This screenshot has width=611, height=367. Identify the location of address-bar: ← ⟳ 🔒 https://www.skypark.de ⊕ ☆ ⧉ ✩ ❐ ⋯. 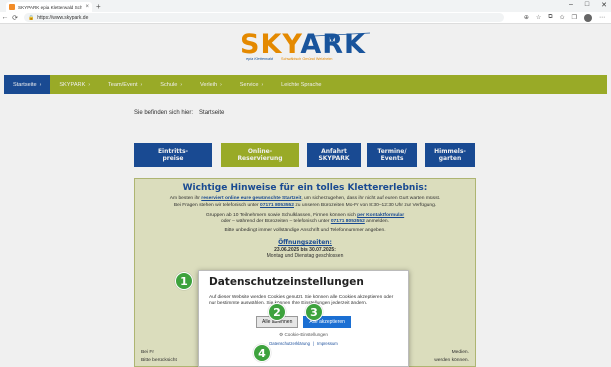
(305, 18).